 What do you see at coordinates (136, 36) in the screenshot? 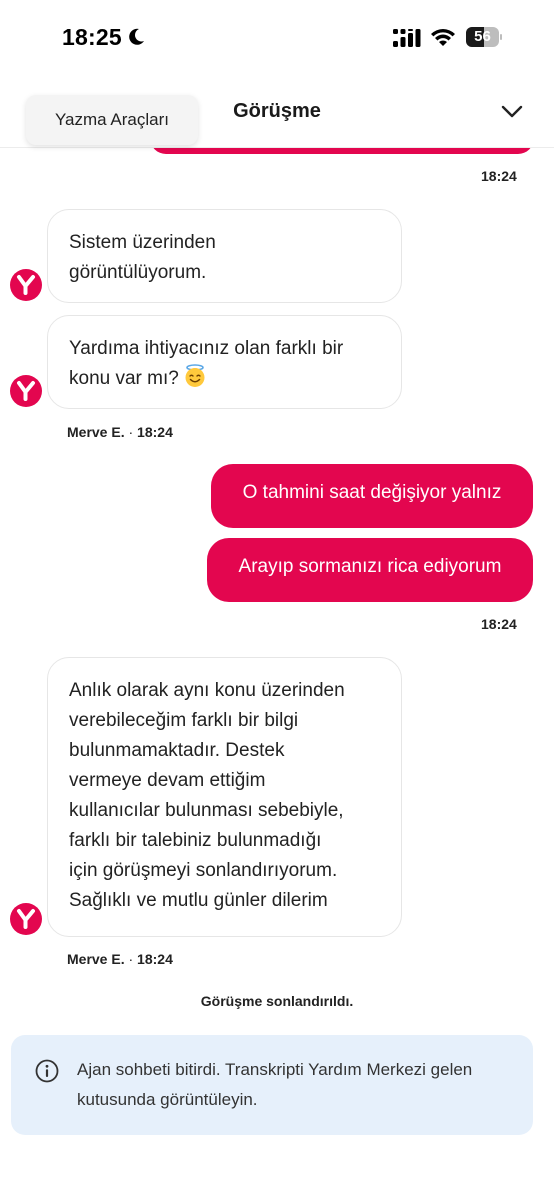
I see `moon-icon` at bounding box center [136, 36].